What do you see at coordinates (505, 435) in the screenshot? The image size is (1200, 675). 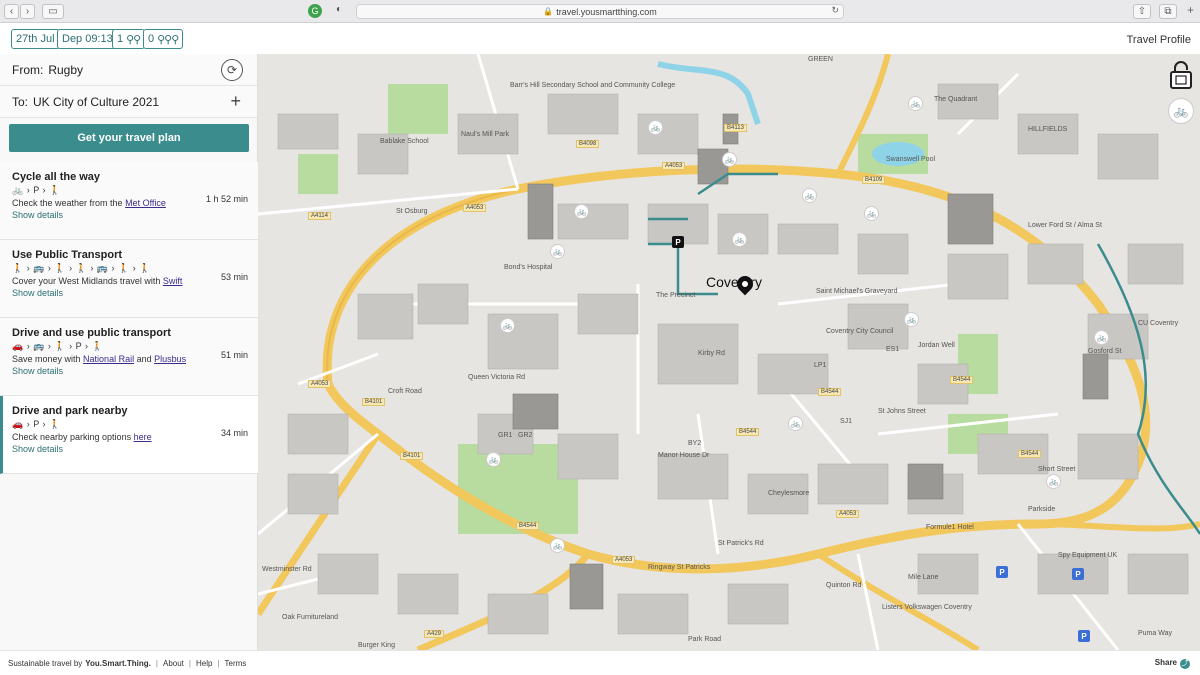 I see `stop-code: GR1` at bounding box center [505, 435].